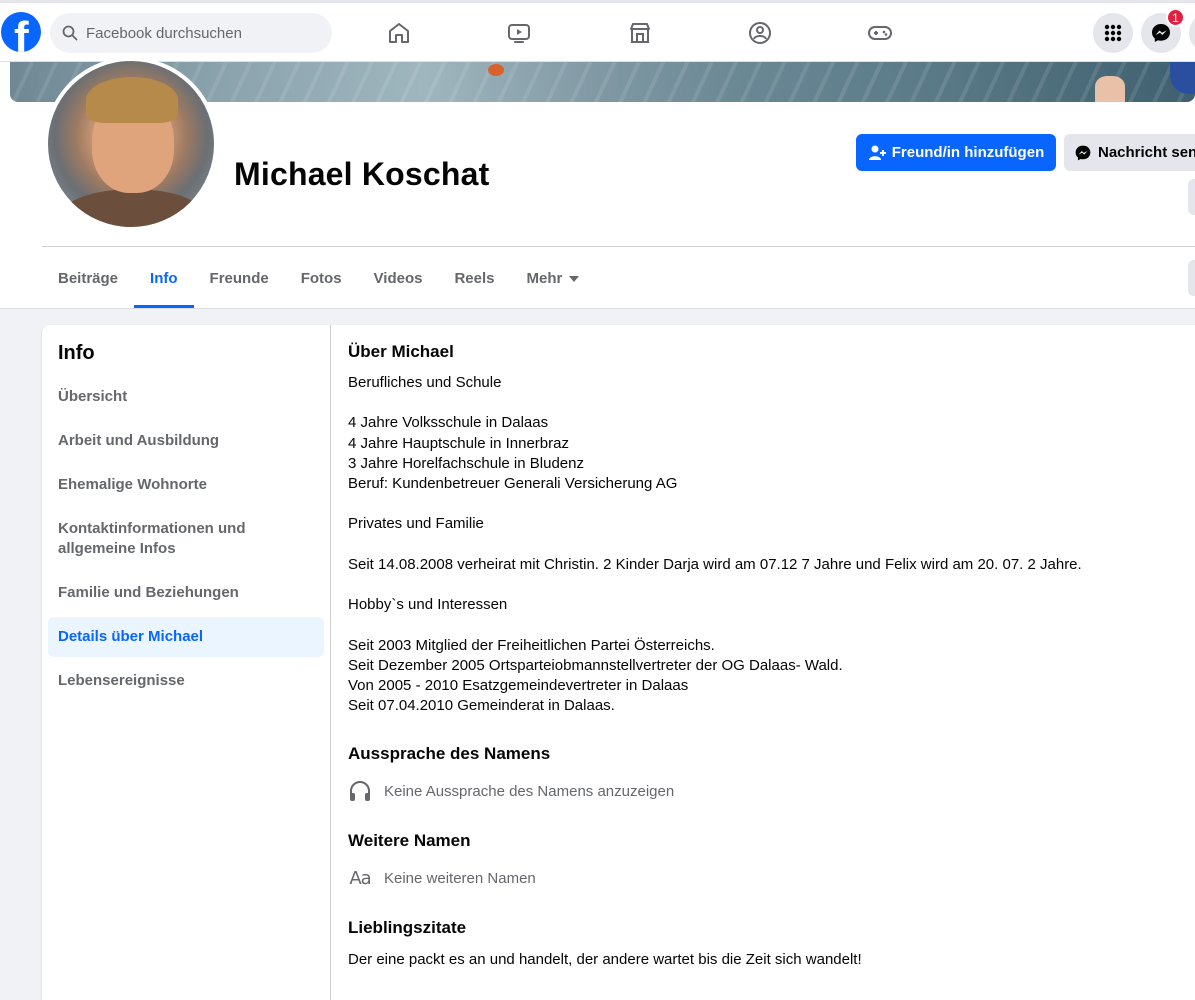  What do you see at coordinates (1192, 33) in the screenshot?
I see `account-button` at bounding box center [1192, 33].